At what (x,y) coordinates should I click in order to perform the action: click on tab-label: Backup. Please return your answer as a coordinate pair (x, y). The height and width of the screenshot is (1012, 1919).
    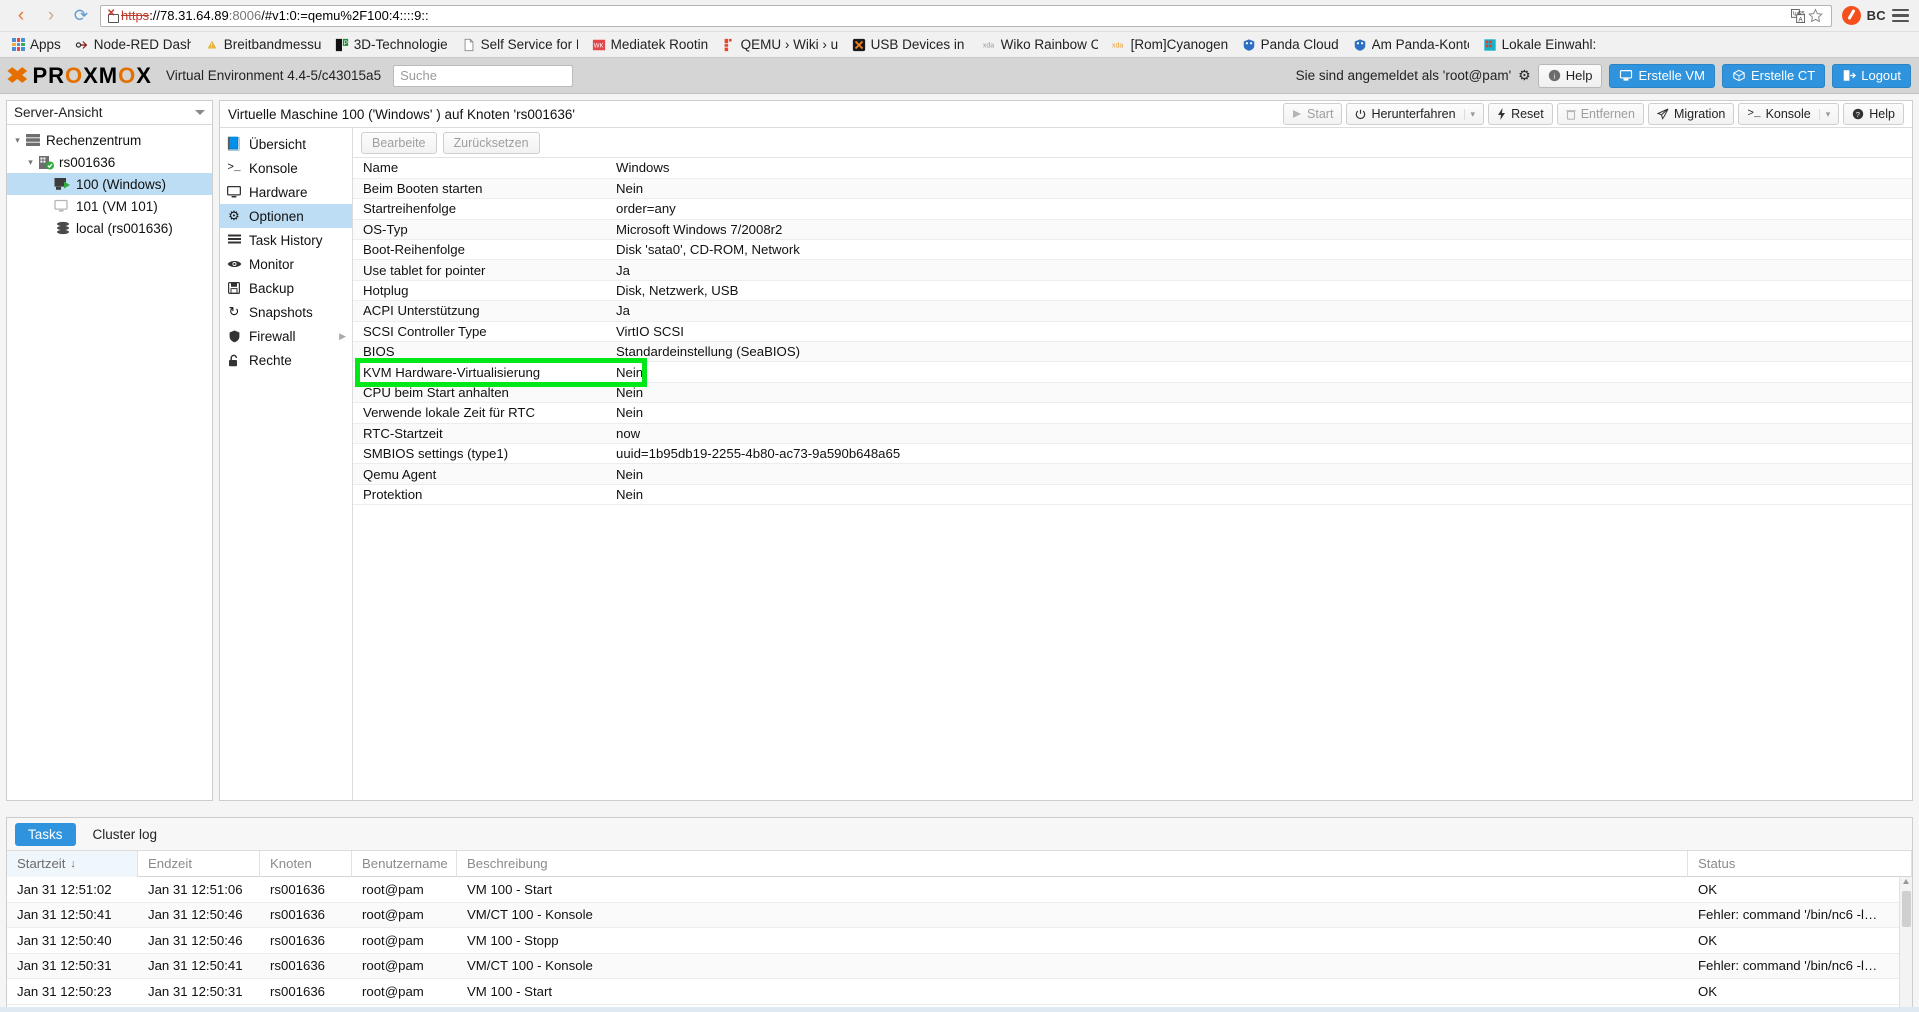
    Looking at the image, I should click on (272, 288).